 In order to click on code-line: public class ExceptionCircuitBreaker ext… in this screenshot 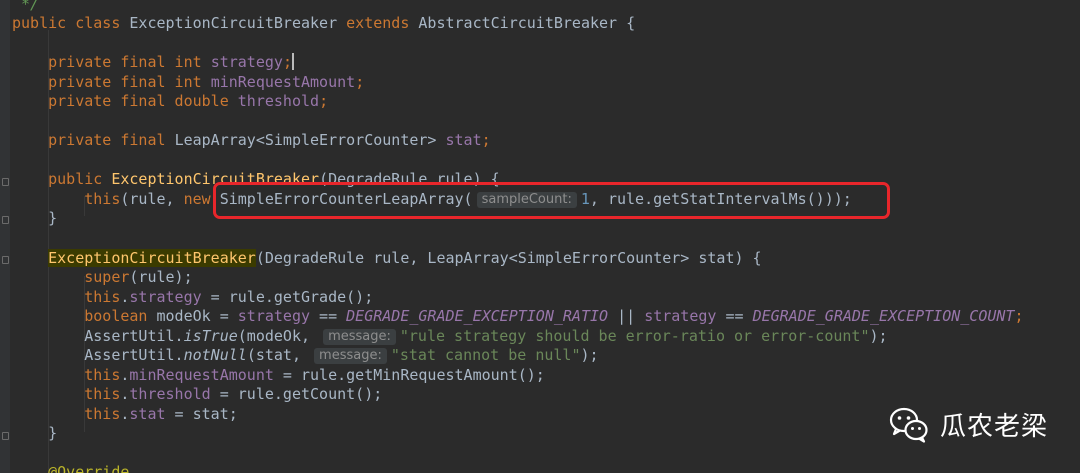, I will do `click(324, 23)`.